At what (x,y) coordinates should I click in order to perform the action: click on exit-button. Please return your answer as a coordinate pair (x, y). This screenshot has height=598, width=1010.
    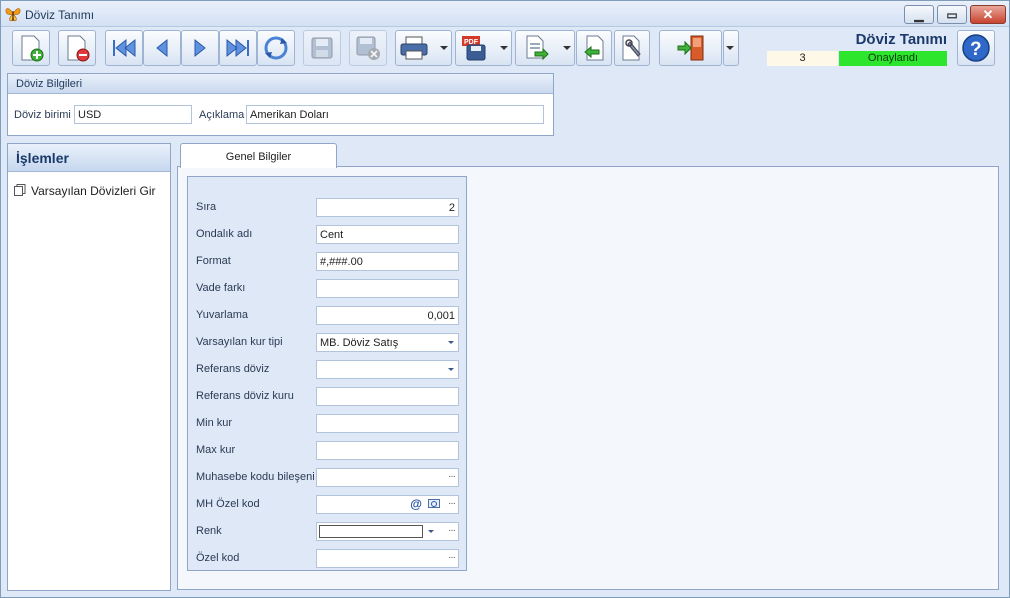
    Looking at the image, I should click on (690, 48).